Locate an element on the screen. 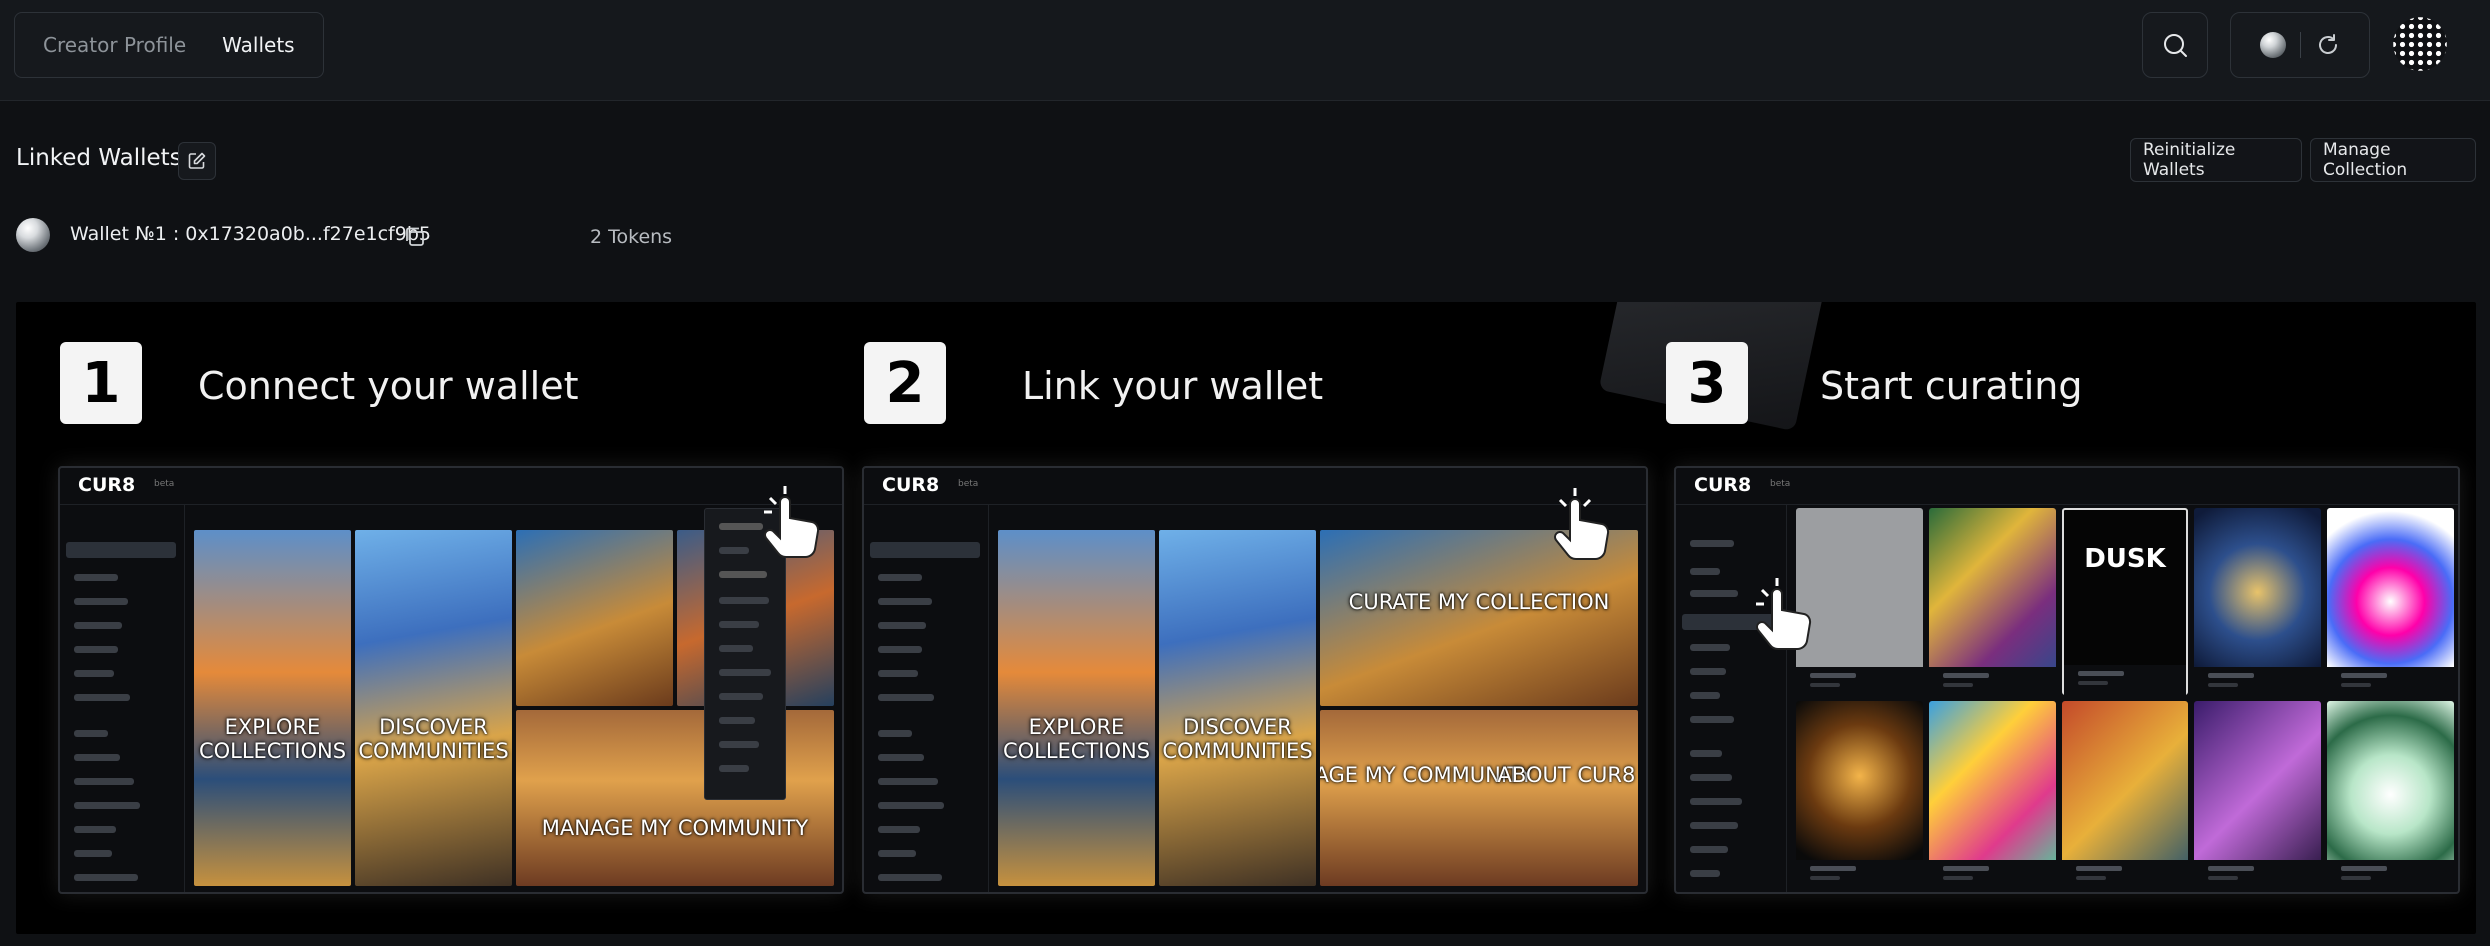 The width and height of the screenshot is (2490, 946). theme-orb-icon is located at coordinates (2272, 45).